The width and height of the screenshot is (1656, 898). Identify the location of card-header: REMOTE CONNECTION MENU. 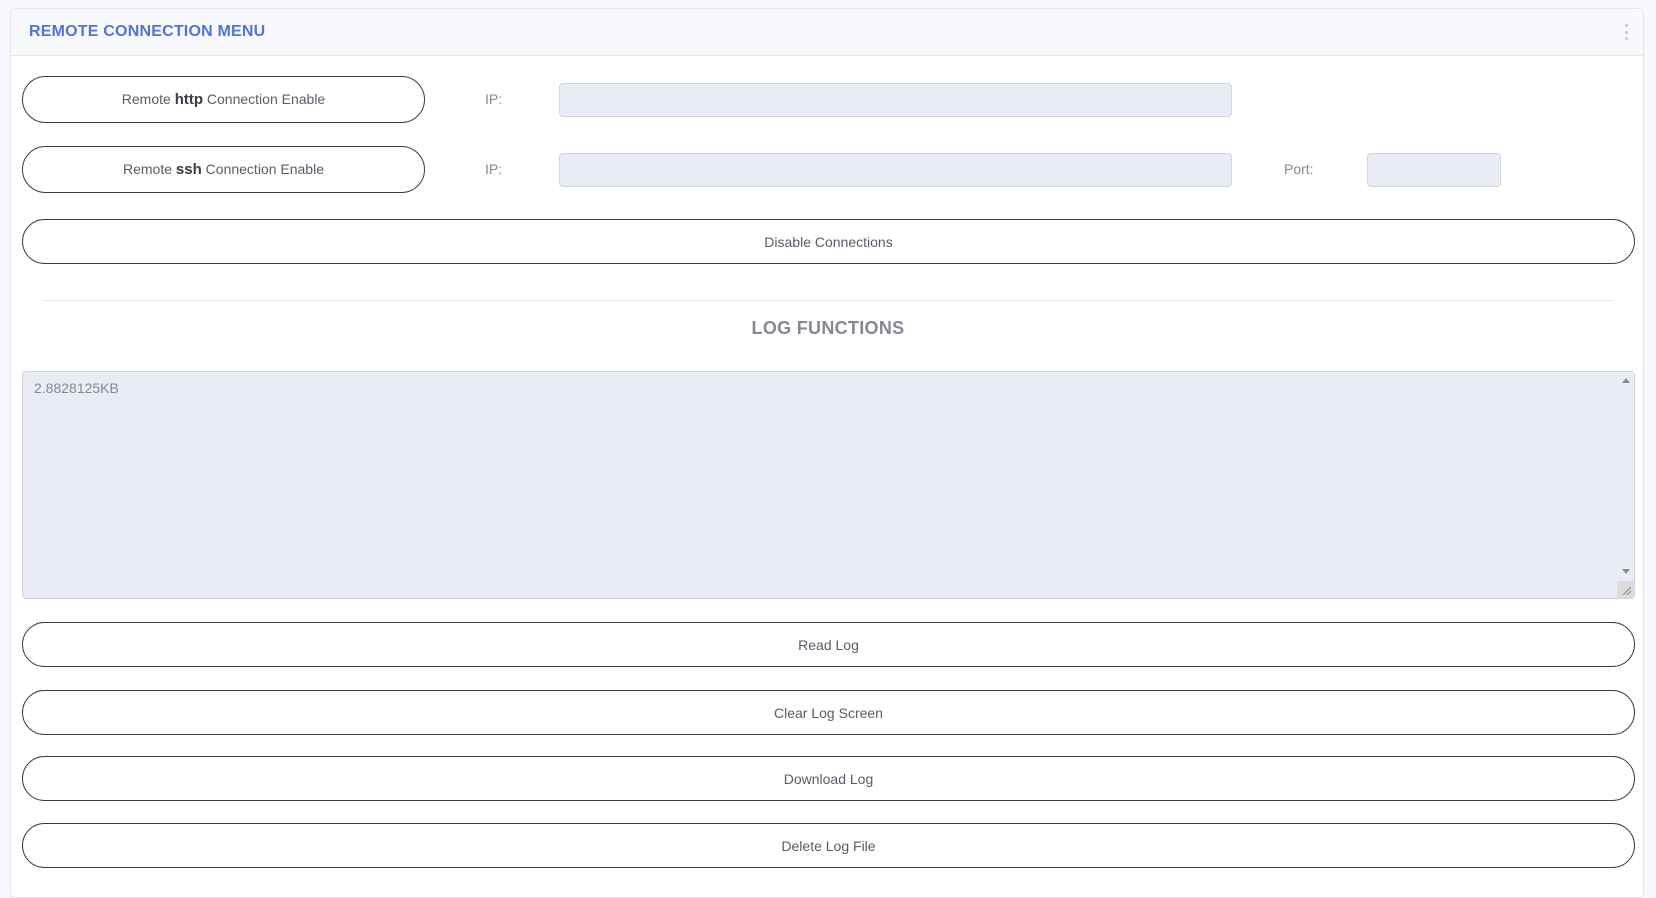
(827, 32).